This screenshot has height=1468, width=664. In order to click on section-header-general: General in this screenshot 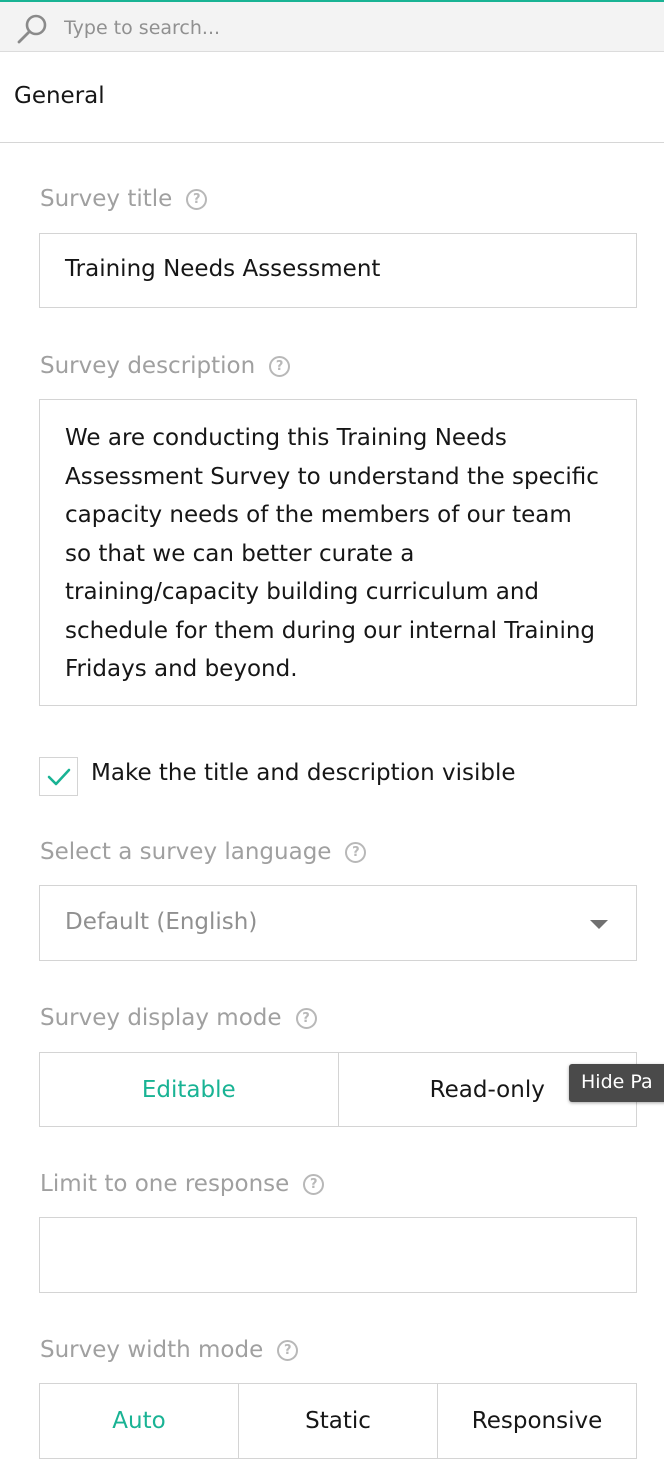, I will do `click(332, 98)`.